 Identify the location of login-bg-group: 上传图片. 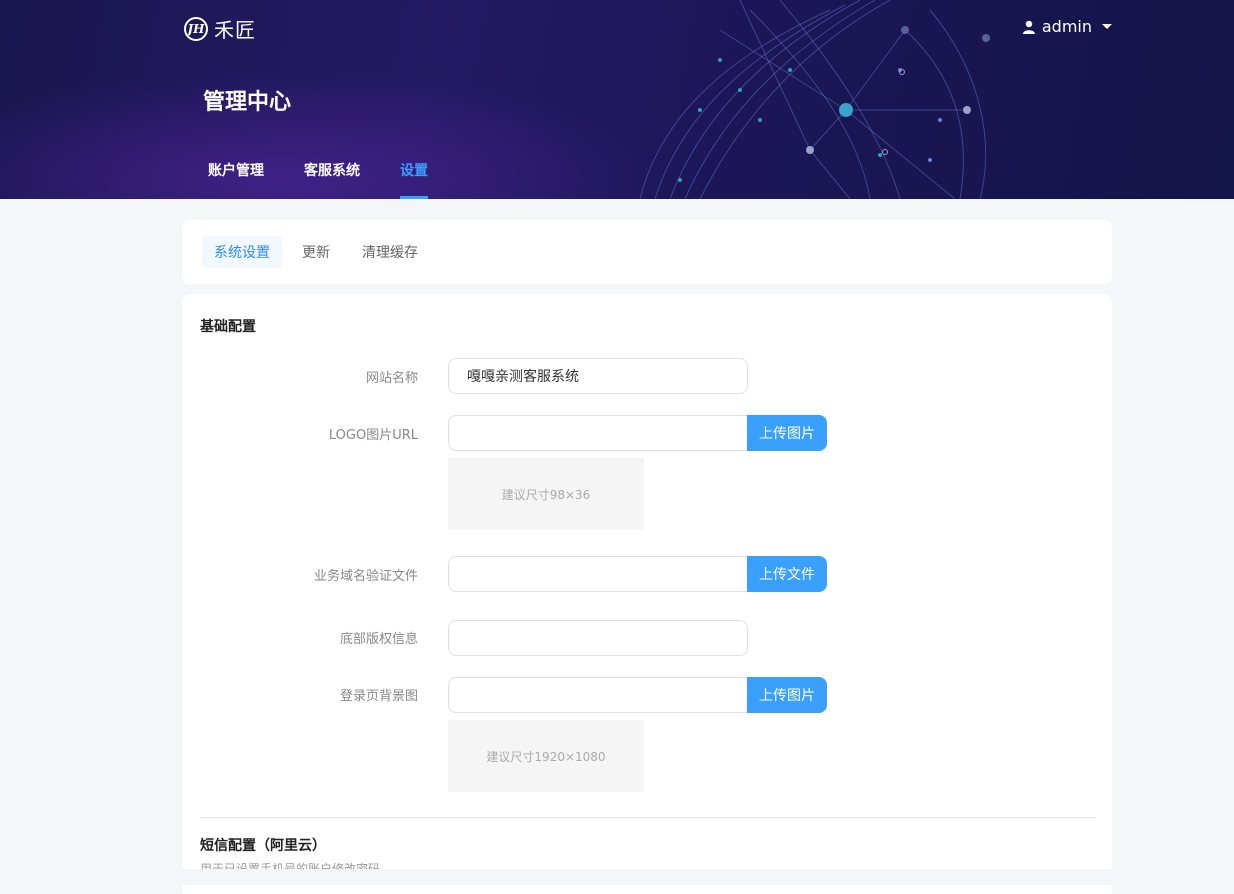
(637, 695).